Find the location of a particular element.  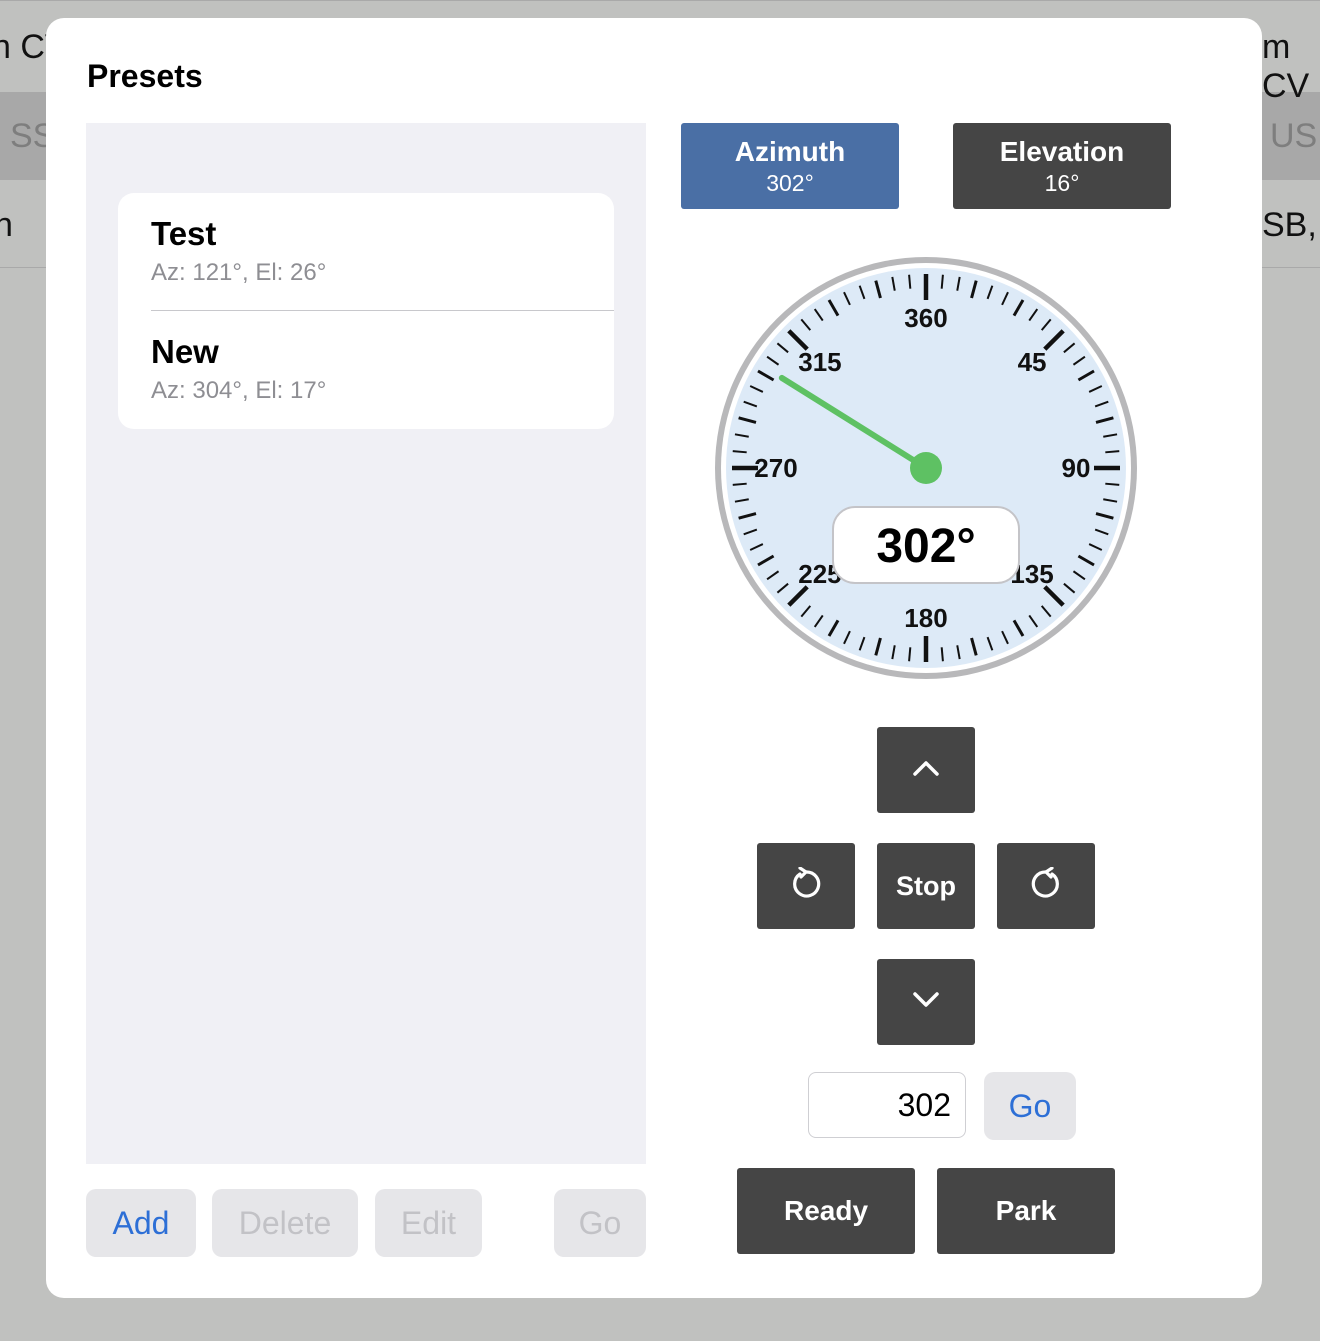

elevation-up-button is located at coordinates (926, 770).